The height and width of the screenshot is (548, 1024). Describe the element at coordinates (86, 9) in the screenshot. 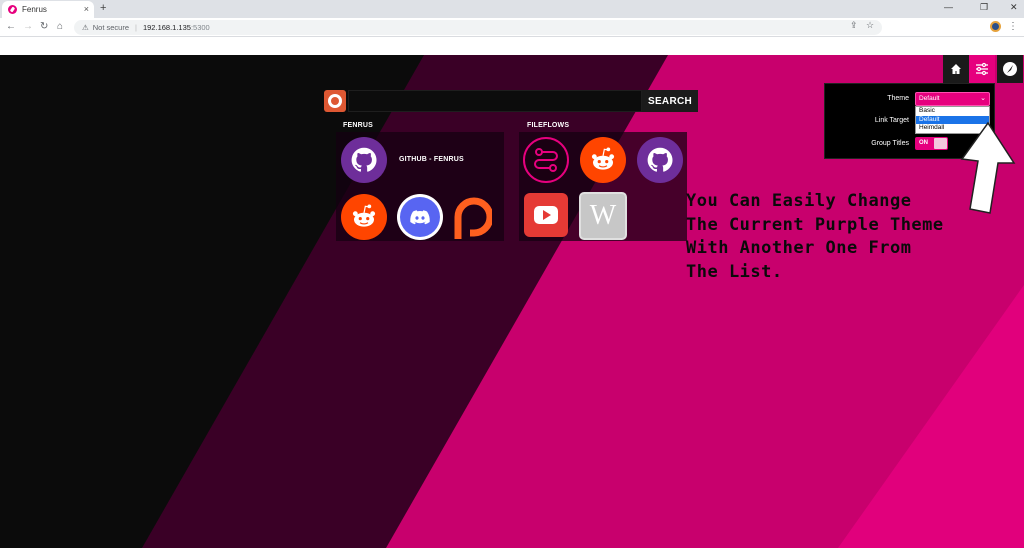

I see `tab-close-icon: ×` at that location.